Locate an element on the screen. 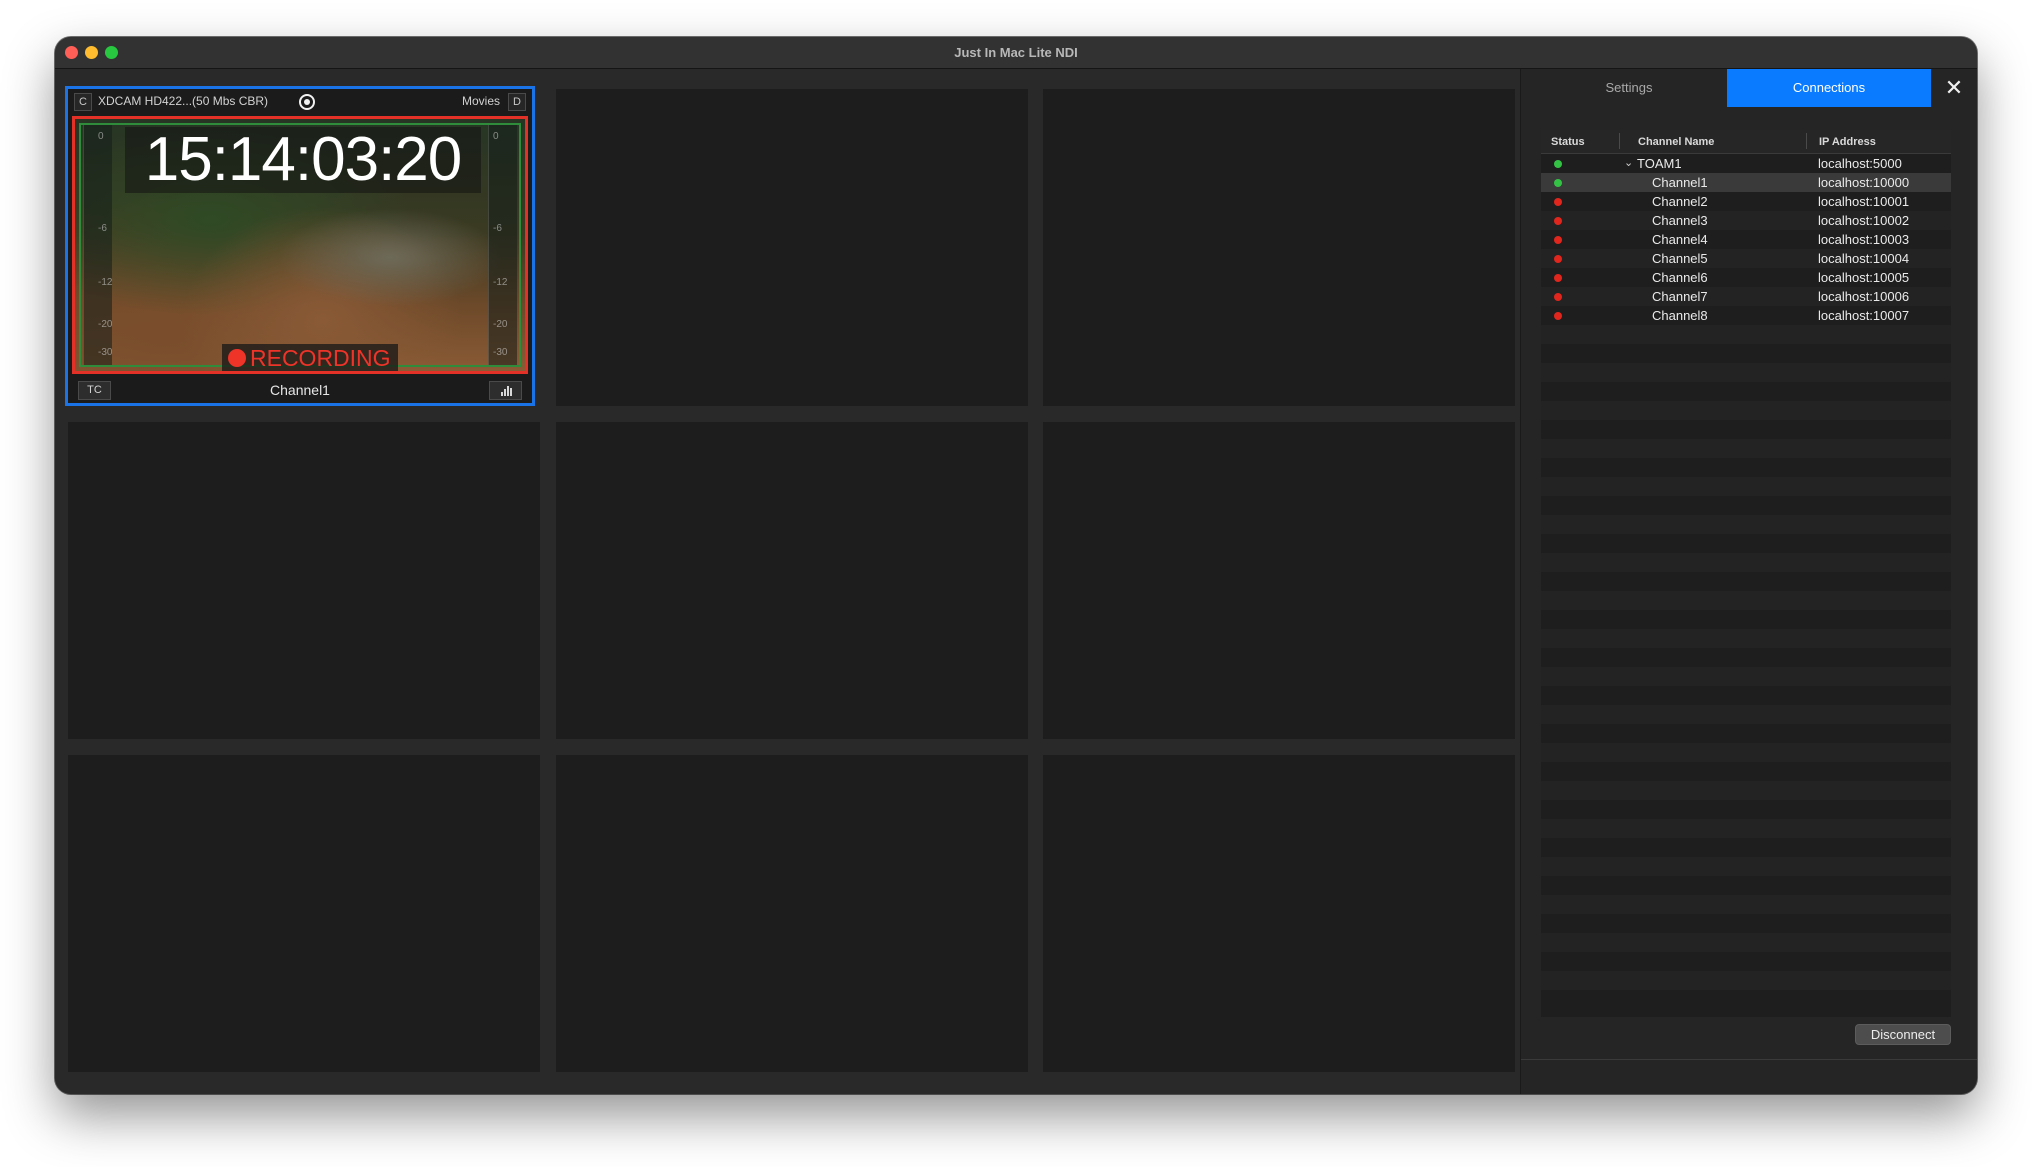 Image resolution: width=2032 pixels, height=1167 pixels. codec-key-button: C is located at coordinates (83, 102).